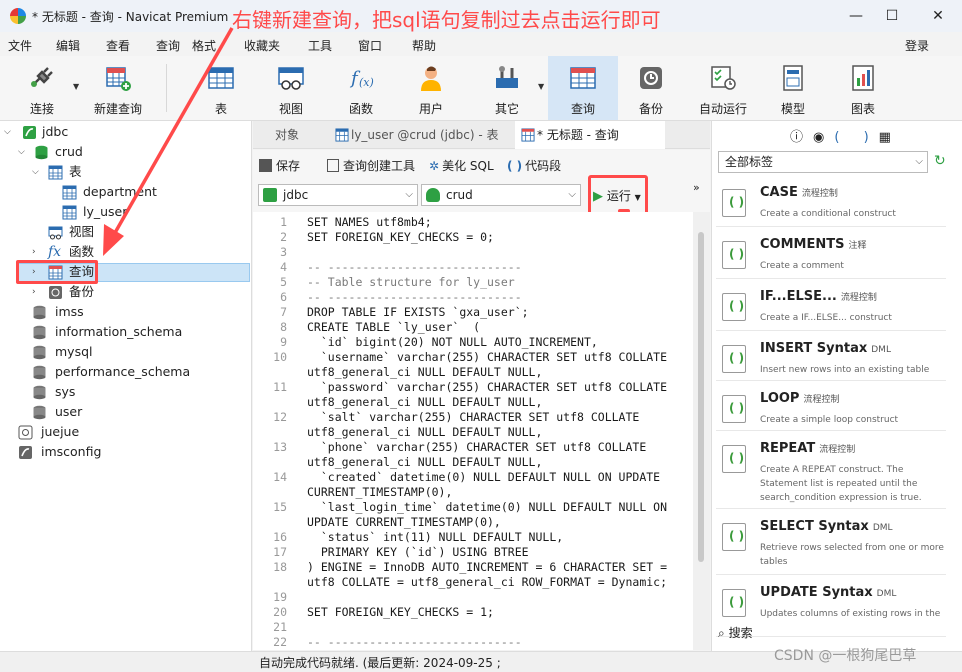 This screenshot has height=672, width=962. What do you see at coordinates (461, 165) in the screenshot?
I see `beautify-sql-button: ✲ 美化 SQL` at bounding box center [461, 165].